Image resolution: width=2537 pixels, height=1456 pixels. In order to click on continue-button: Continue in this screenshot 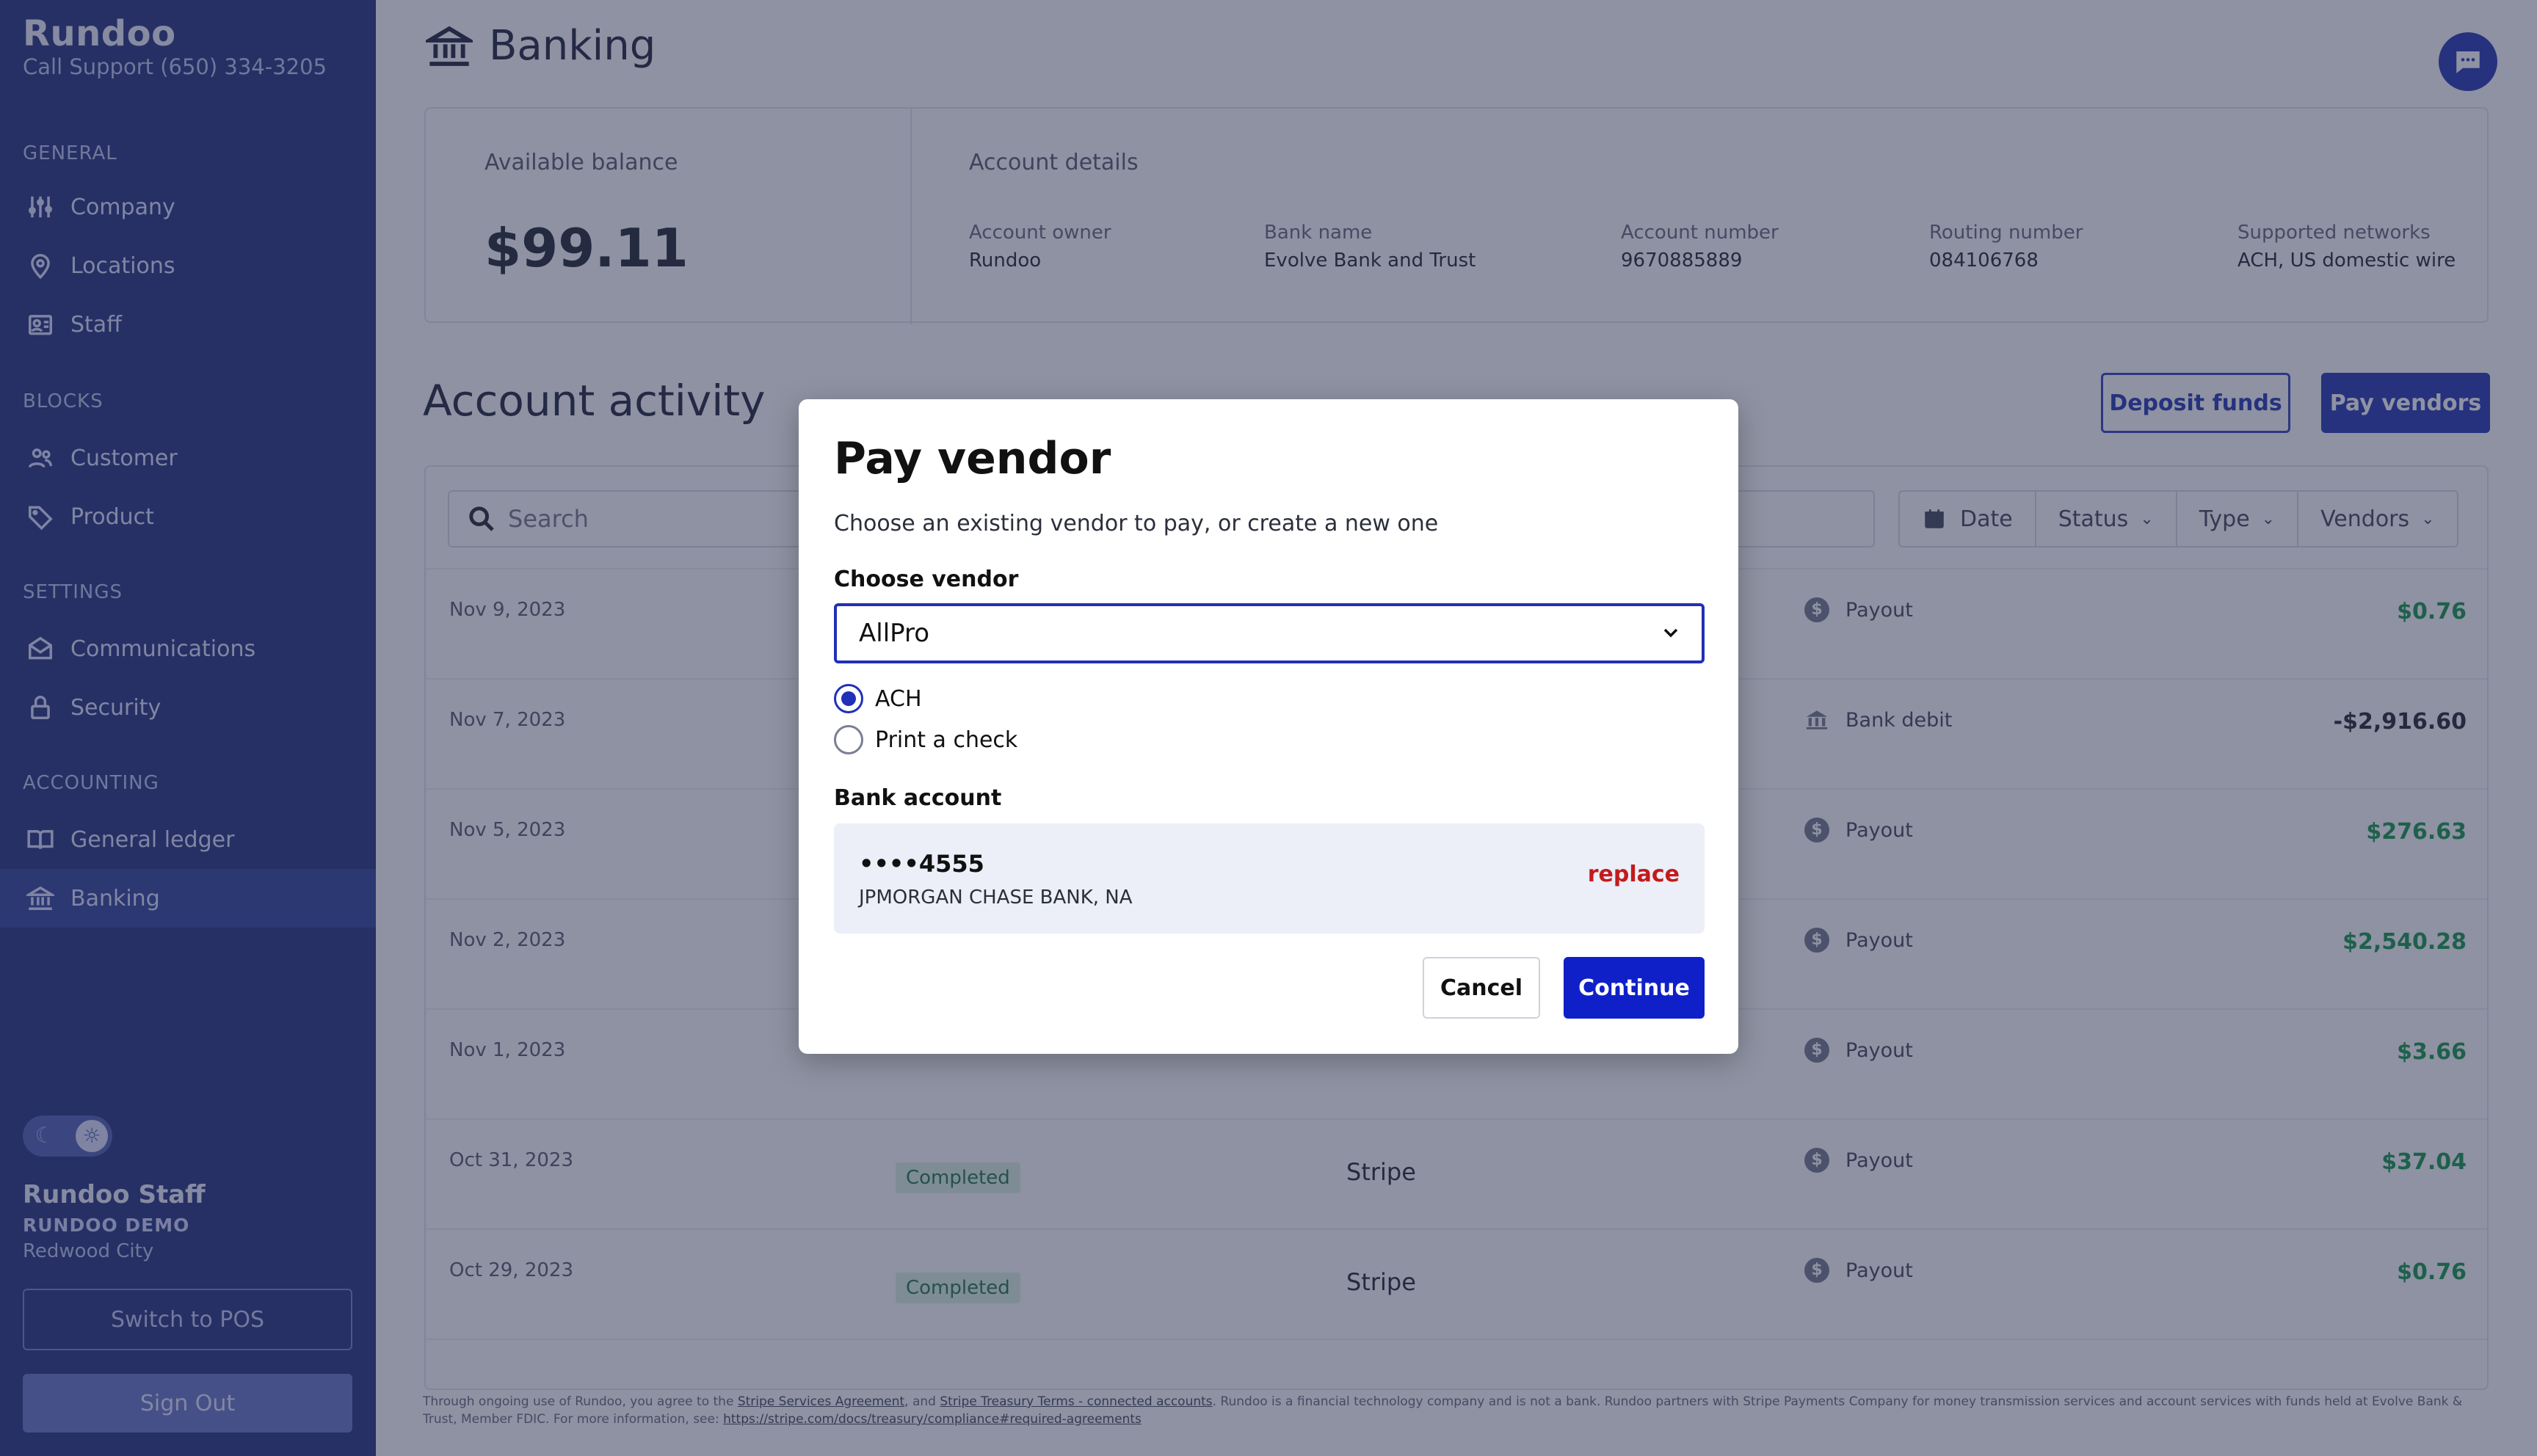, I will do `click(1635, 988)`.